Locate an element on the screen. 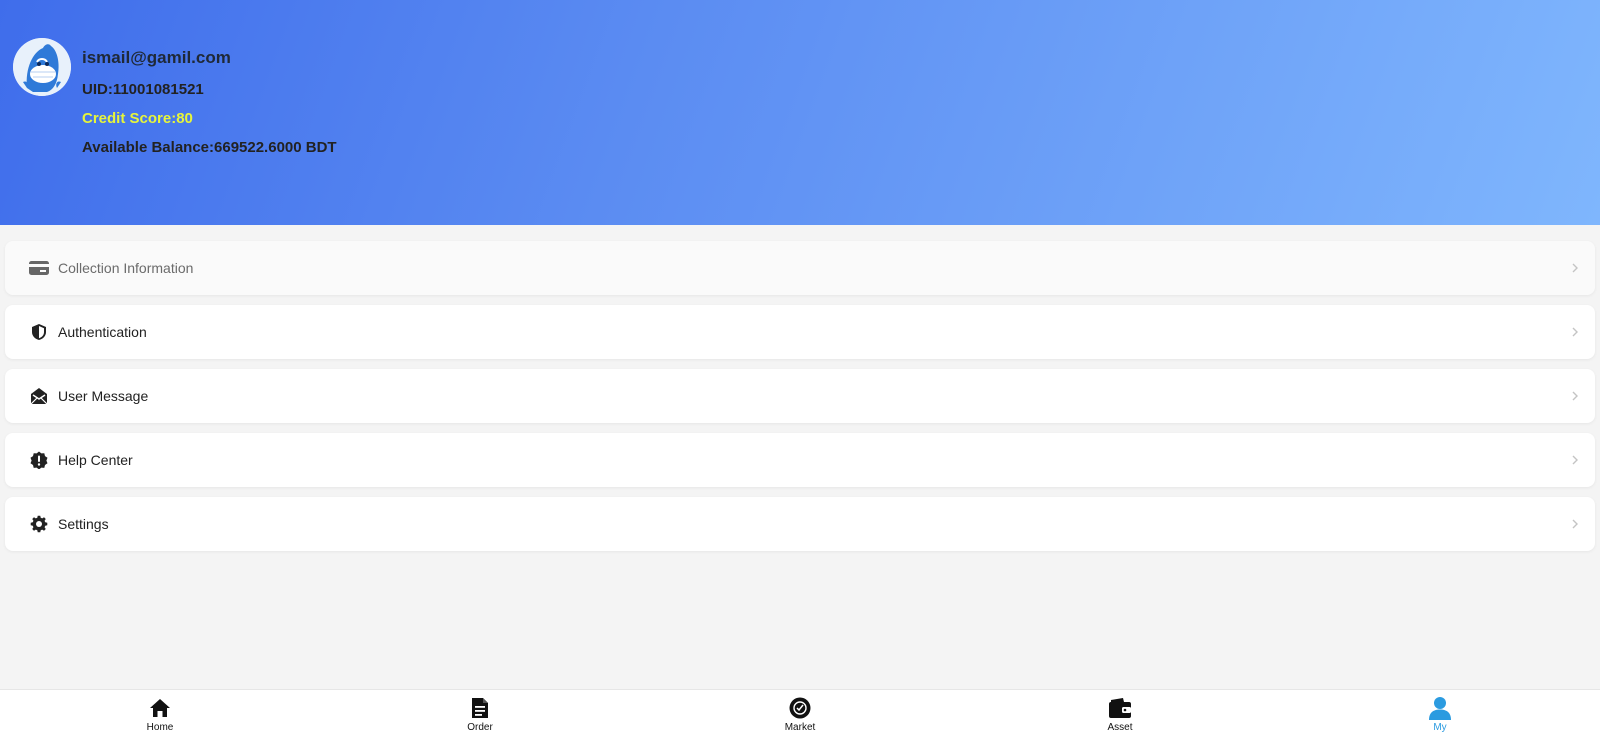  menu-item-label: Collection Information is located at coordinates (126, 268).